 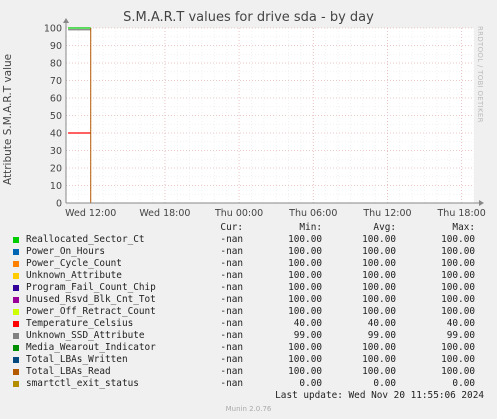 I want to click on y-tick-label: 30, so click(x=56, y=151).